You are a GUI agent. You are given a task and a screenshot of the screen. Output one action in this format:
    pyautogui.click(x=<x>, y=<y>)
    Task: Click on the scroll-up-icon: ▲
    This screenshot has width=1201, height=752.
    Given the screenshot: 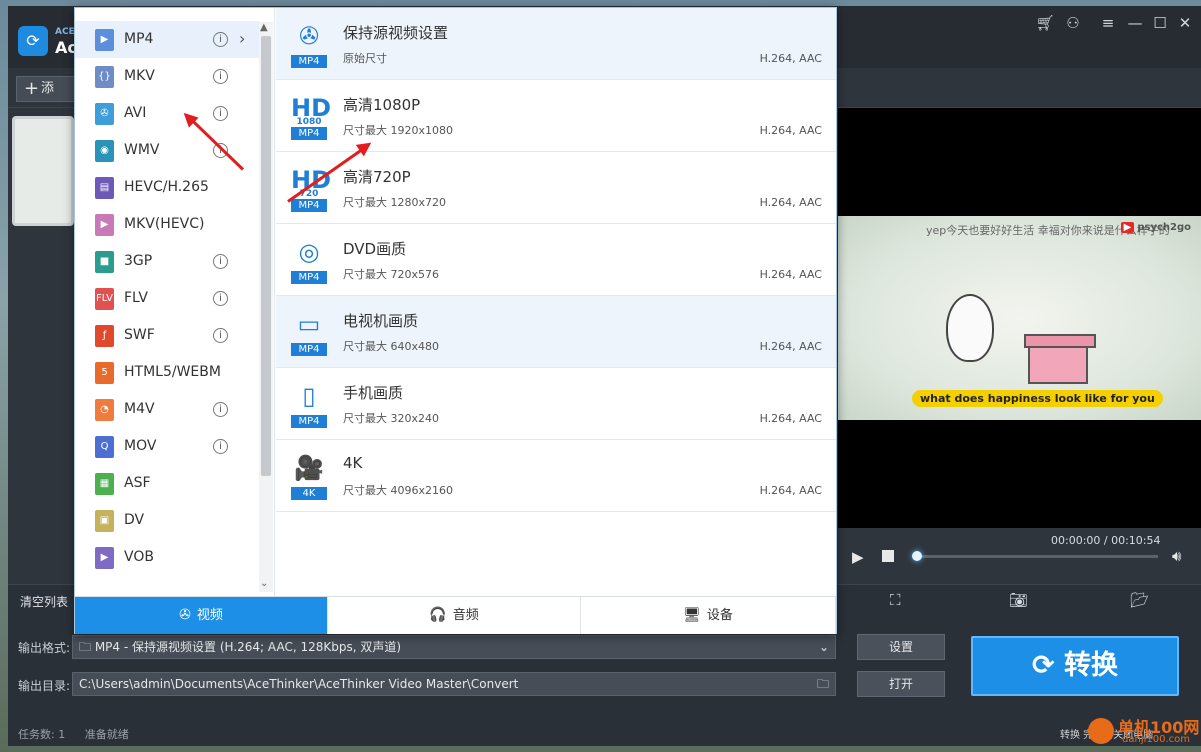 What is the action you would take?
    pyautogui.click(x=264, y=27)
    